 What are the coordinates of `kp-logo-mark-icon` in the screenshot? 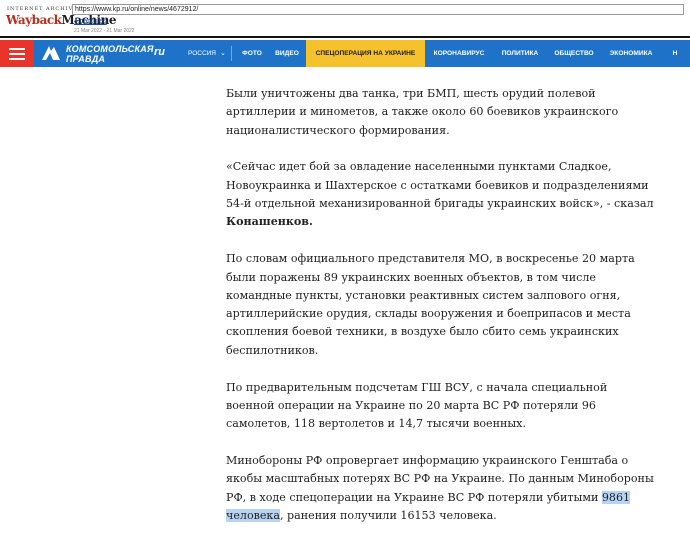 It's located at (51, 53).